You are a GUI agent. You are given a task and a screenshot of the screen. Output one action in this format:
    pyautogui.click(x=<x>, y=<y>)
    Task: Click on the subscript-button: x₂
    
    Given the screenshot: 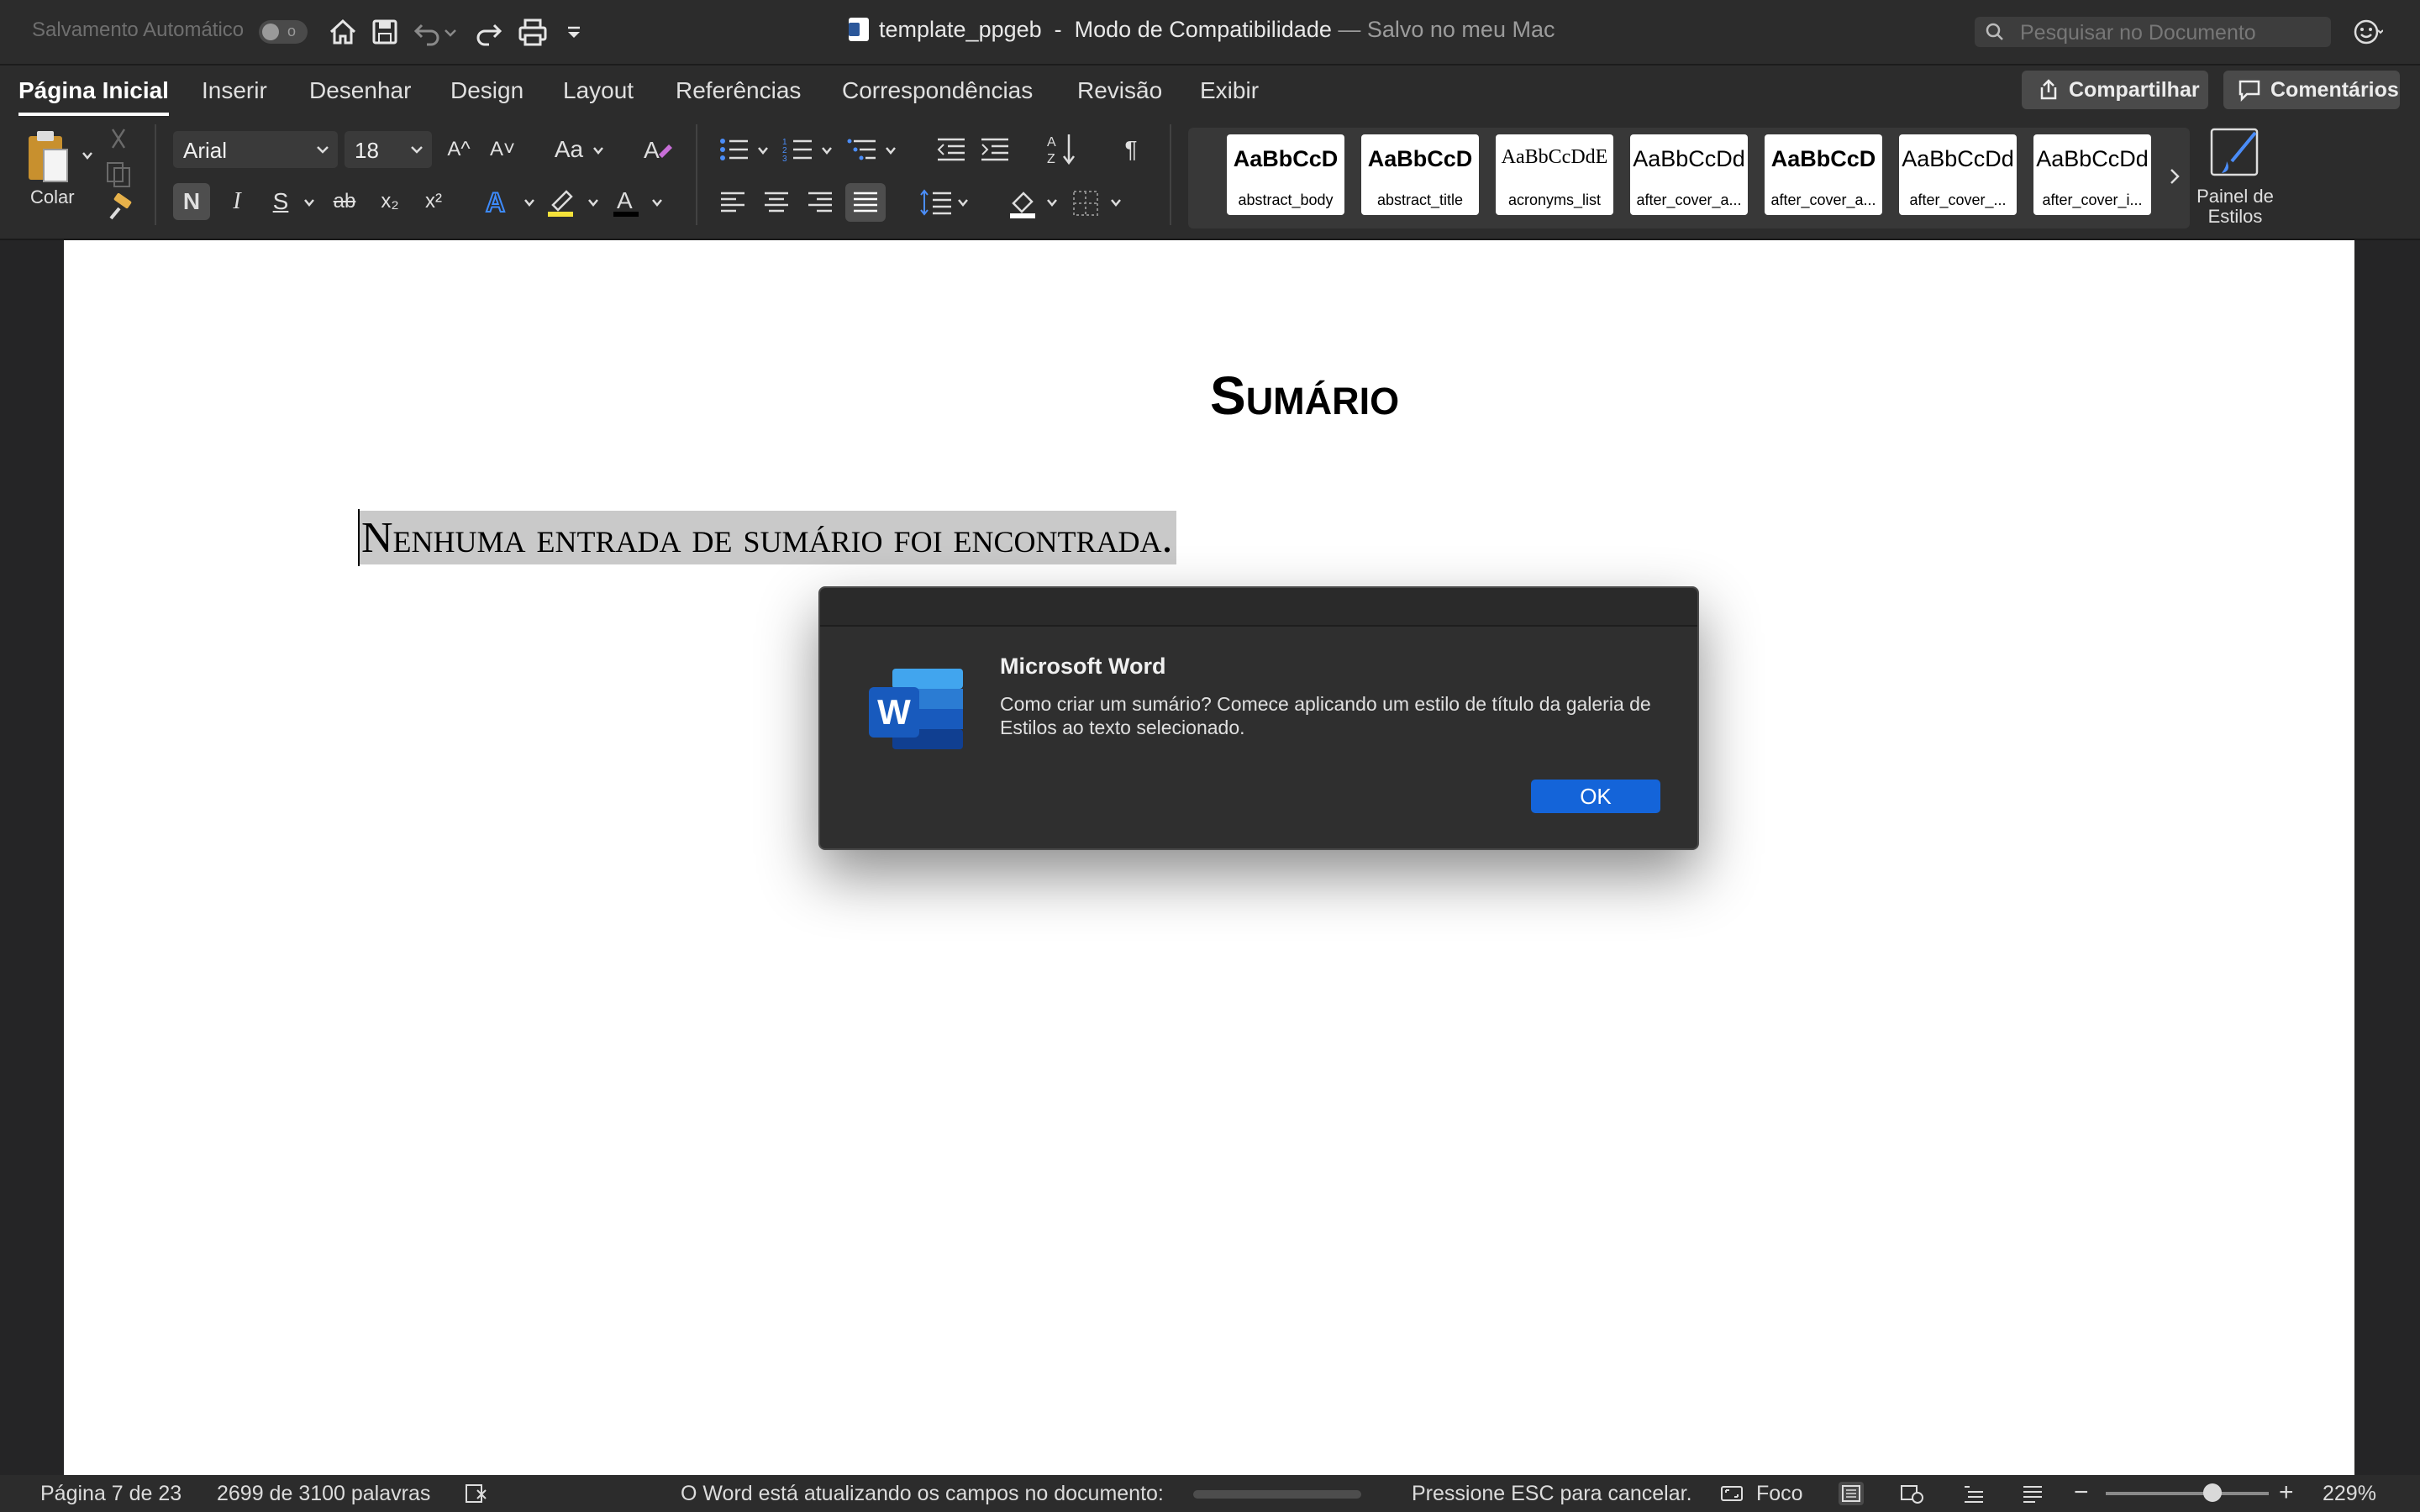 What is the action you would take?
    pyautogui.click(x=390, y=201)
    